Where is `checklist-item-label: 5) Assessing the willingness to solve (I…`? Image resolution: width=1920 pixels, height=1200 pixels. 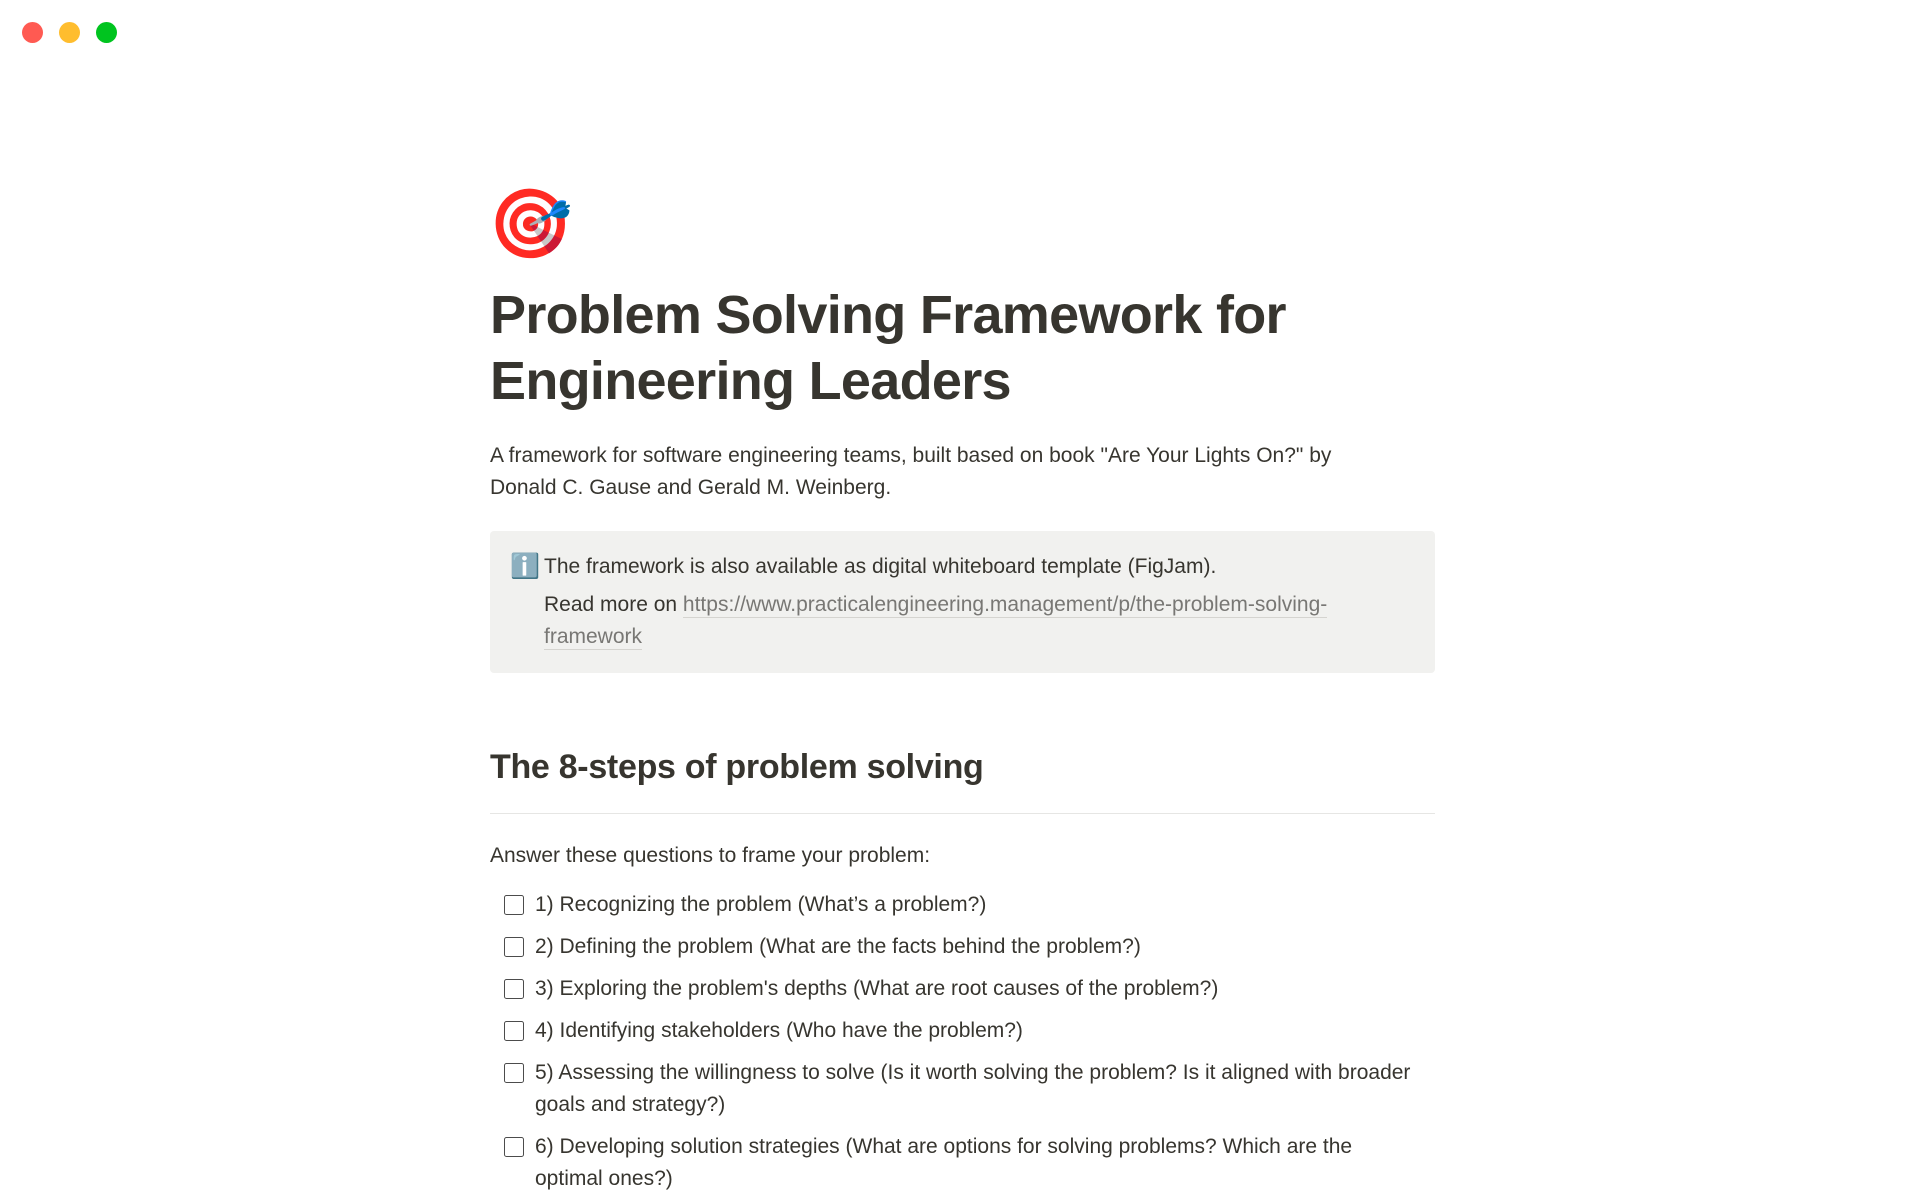
checklist-item-label: 5) Assessing the willingness to solve (I… is located at coordinates (975, 1089).